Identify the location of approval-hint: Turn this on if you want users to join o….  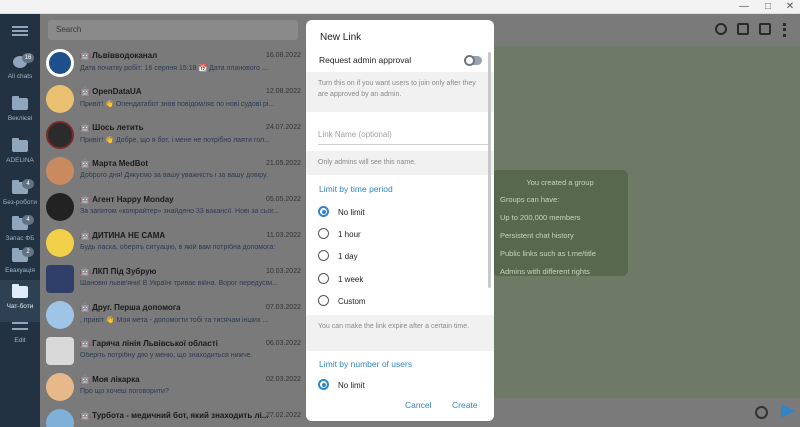
(400, 92).